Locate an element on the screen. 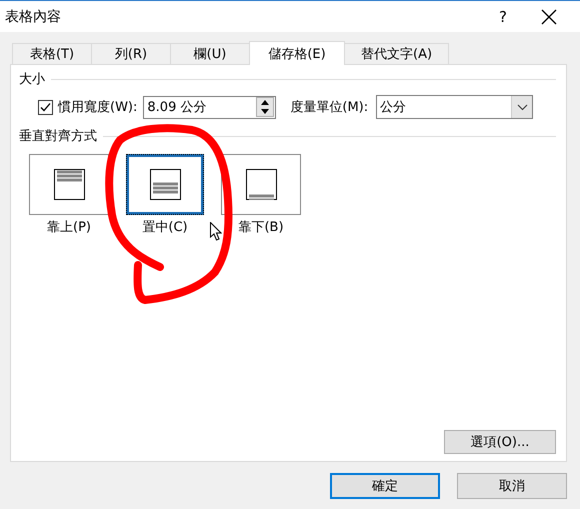 This screenshot has width=580, height=509. ok-button: 確定 is located at coordinates (385, 486).